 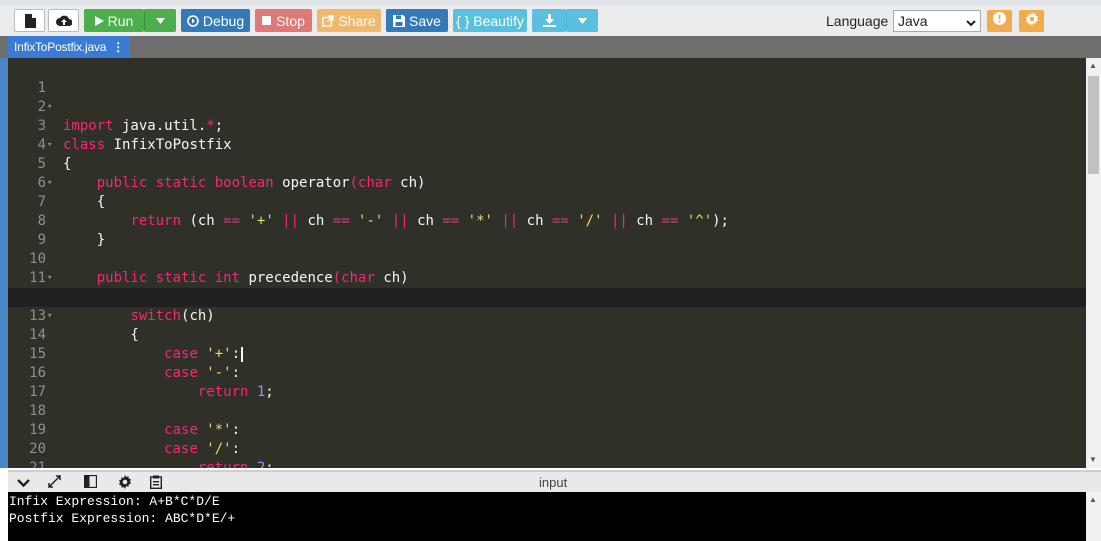 What do you see at coordinates (328, 20) in the screenshot?
I see `share-icon` at bounding box center [328, 20].